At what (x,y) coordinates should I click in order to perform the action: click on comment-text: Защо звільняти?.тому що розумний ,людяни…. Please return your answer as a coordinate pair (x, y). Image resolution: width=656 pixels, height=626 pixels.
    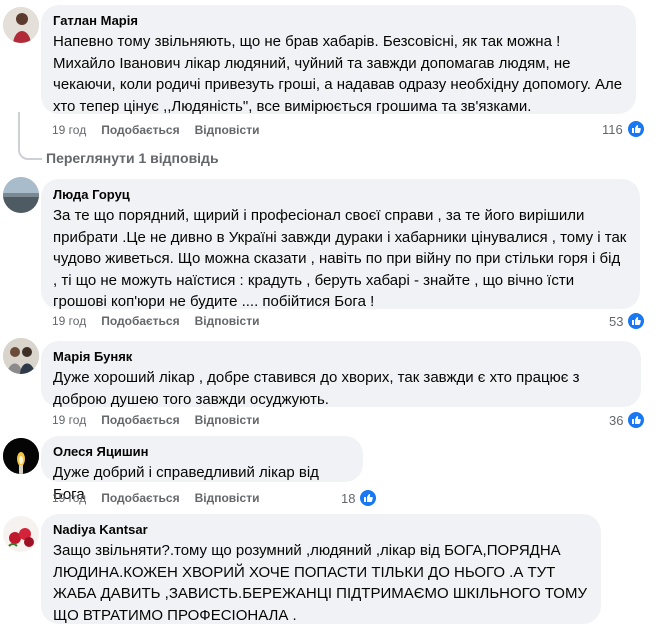
    Looking at the image, I should click on (320, 583).